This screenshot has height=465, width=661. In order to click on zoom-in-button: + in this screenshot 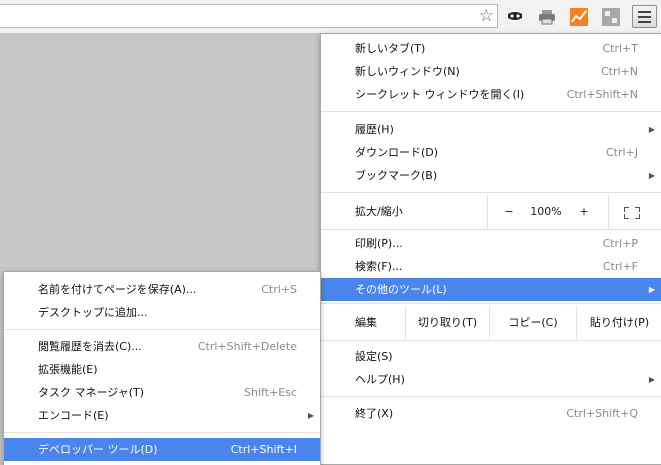, I will do `click(584, 212)`.